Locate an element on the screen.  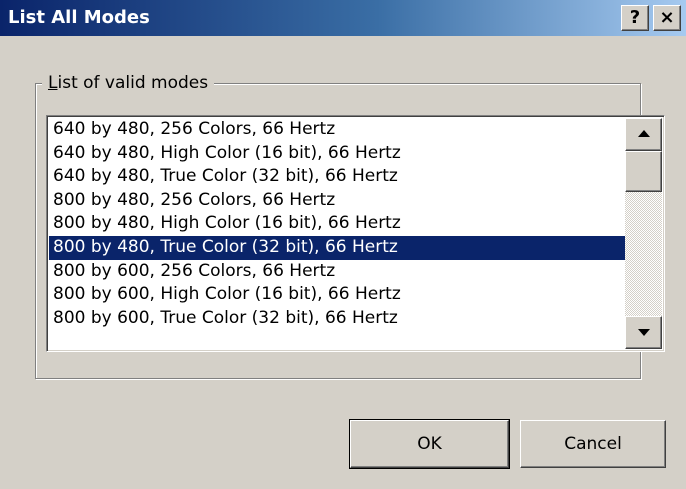
list-item: 800 by 600, 256 Colors, 66 Hertz is located at coordinates (337, 272).